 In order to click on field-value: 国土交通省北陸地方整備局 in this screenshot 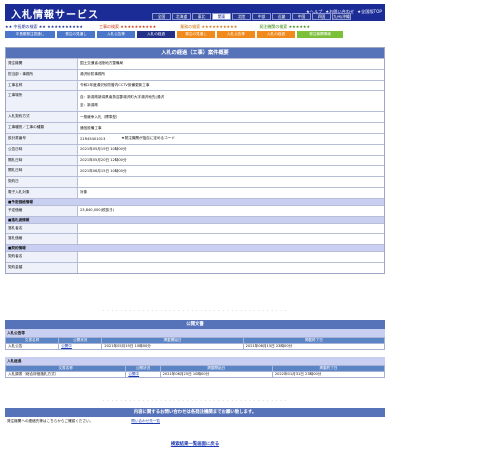, I will do `click(102, 63)`.